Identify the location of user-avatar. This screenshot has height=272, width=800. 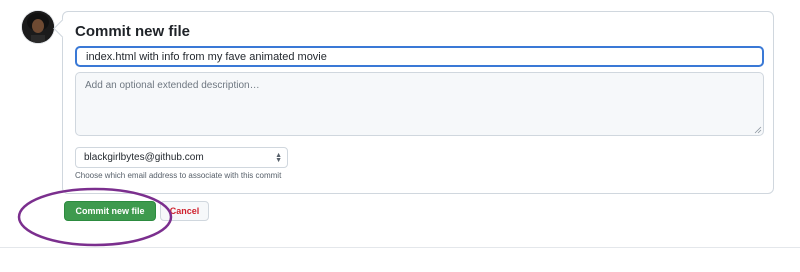
(38, 27).